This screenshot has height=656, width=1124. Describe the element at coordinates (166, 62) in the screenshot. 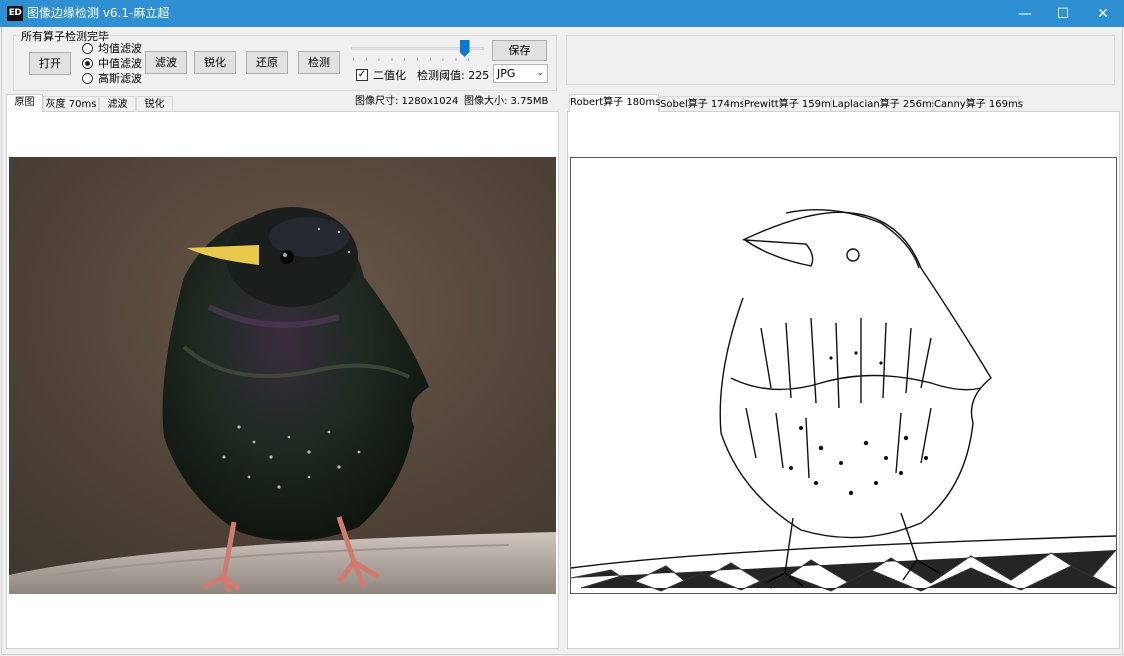

I see `filter-button: 滤波` at that location.